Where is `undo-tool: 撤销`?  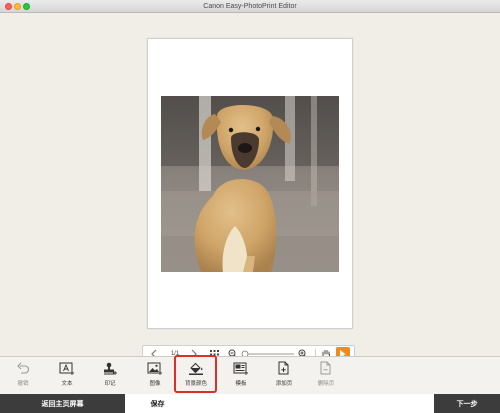
undo-tool: 撤销 is located at coordinates (23, 376).